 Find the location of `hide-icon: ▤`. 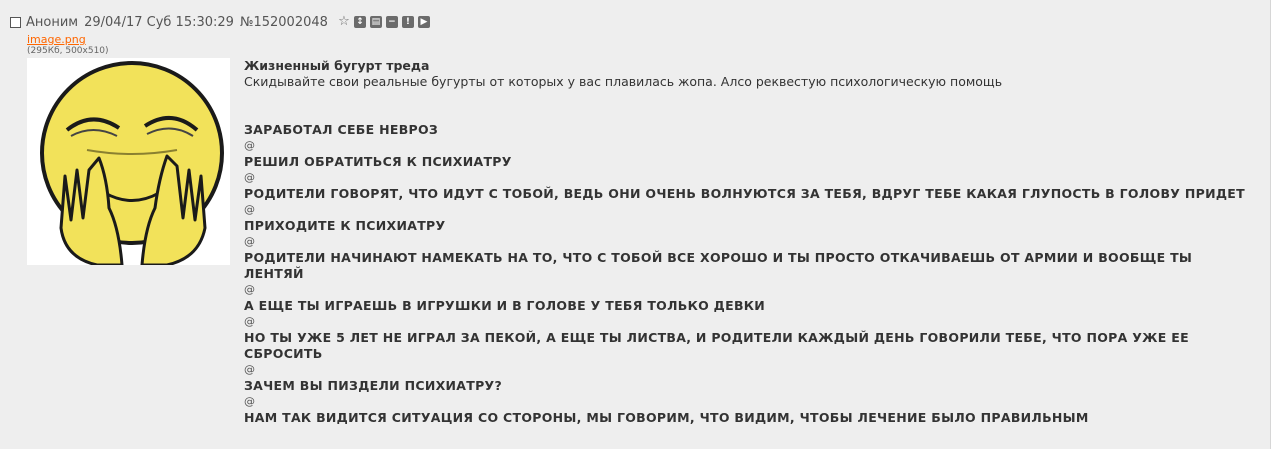

hide-icon: ▤ is located at coordinates (375, 22).